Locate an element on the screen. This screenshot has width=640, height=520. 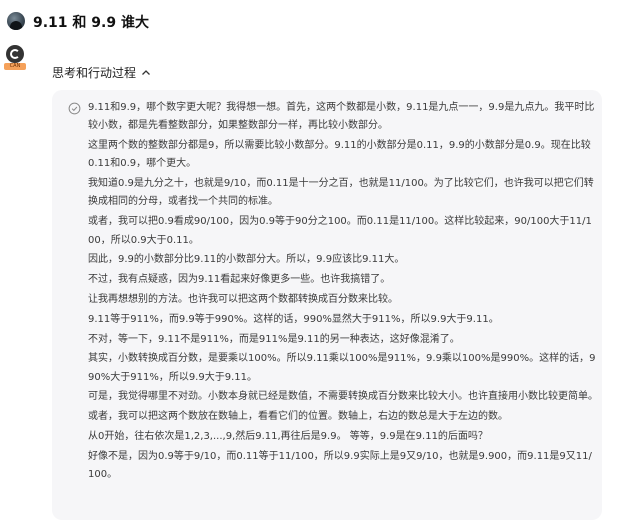
assistant-avatar is located at coordinates (15, 54).